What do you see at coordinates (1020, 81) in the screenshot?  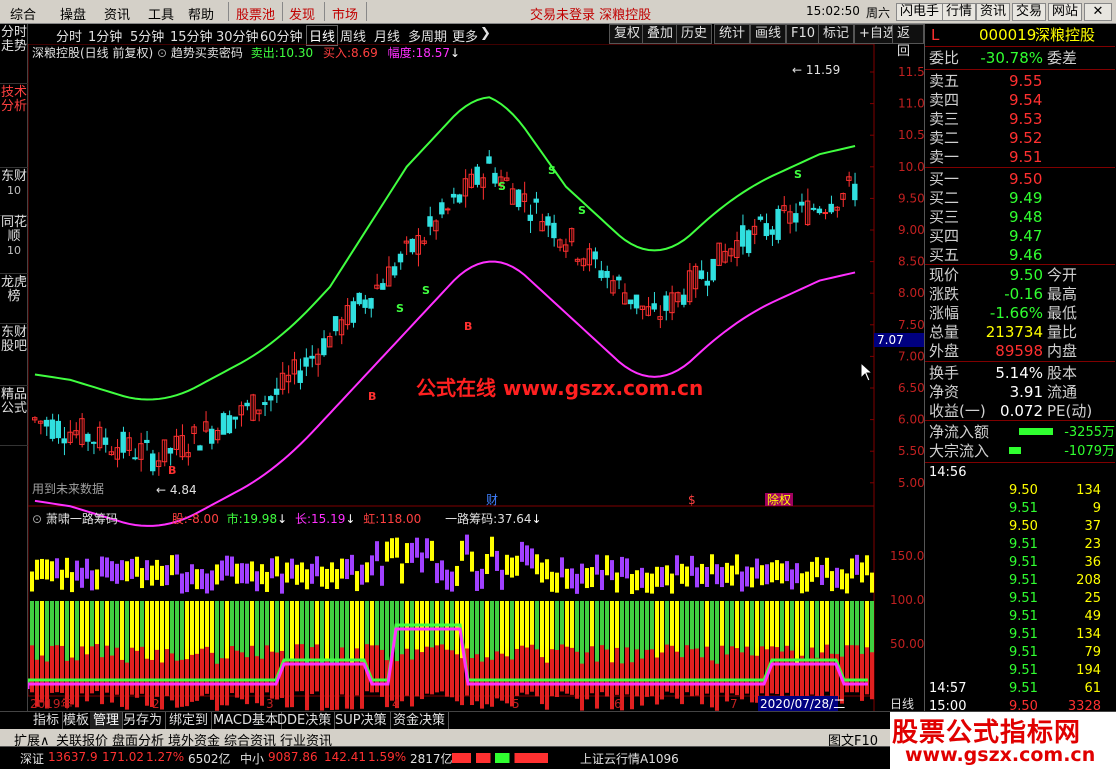 I see `ask-row: 卖五 9.55` at bounding box center [1020, 81].